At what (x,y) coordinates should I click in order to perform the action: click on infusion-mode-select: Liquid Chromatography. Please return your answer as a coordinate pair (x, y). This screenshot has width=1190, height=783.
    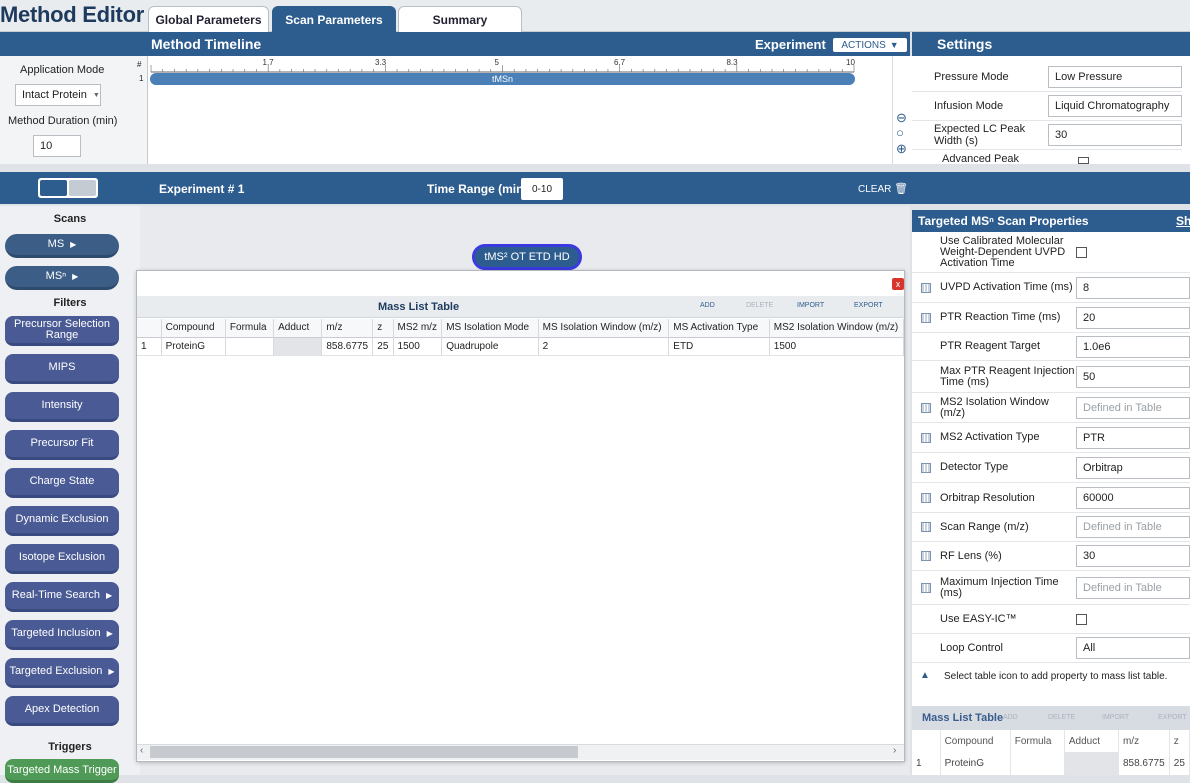
    Looking at the image, I should click on (1115, 106).